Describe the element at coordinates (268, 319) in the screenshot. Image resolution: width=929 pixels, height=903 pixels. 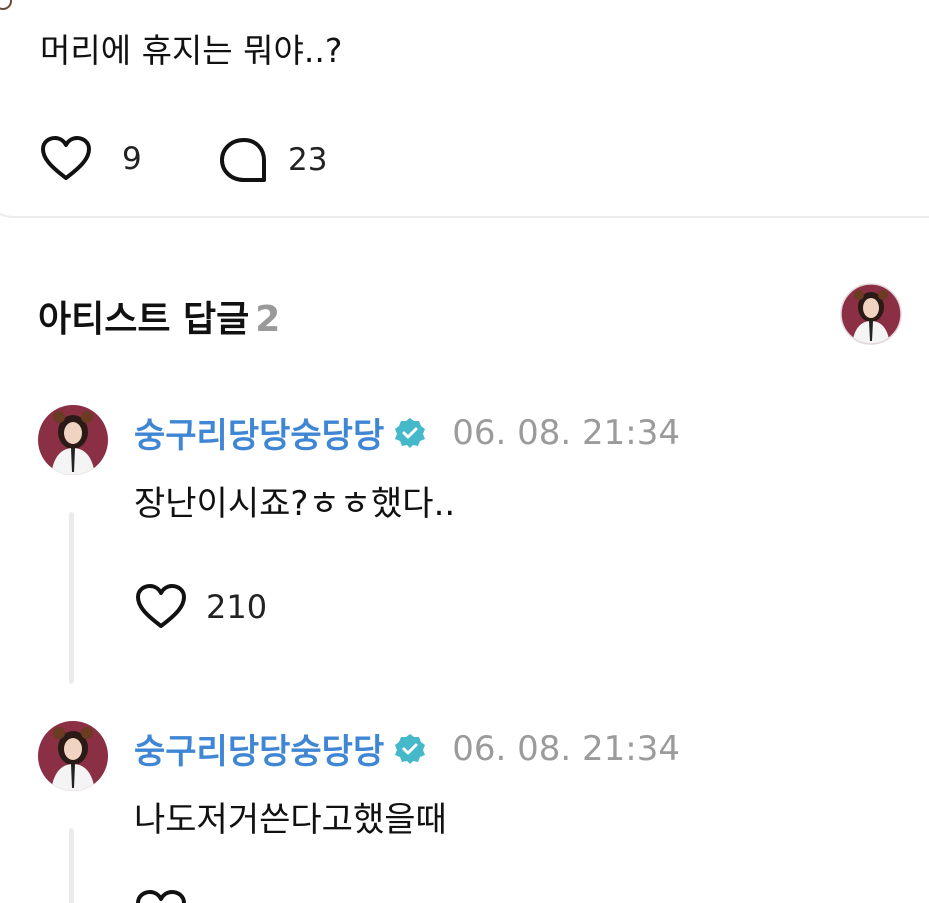
I see `section-reply-count: 2` at that location.